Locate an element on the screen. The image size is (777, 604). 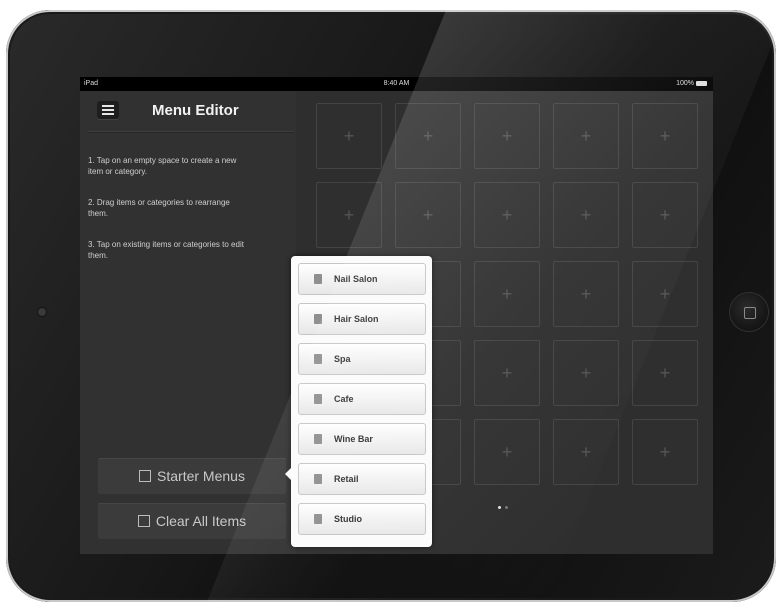
coffee-cup-icon is located at coordinates (318, 399).